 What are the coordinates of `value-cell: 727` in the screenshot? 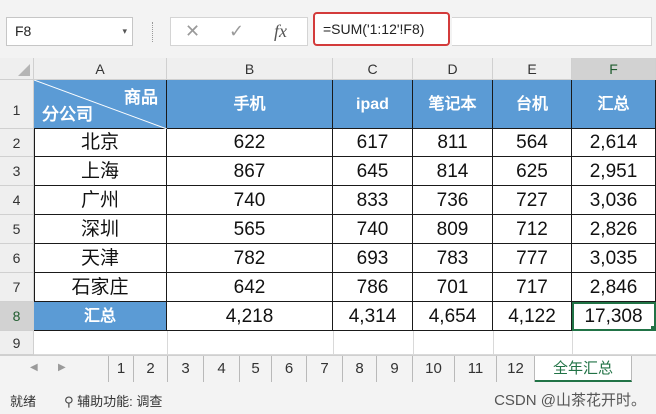 It's located at (532, 200).